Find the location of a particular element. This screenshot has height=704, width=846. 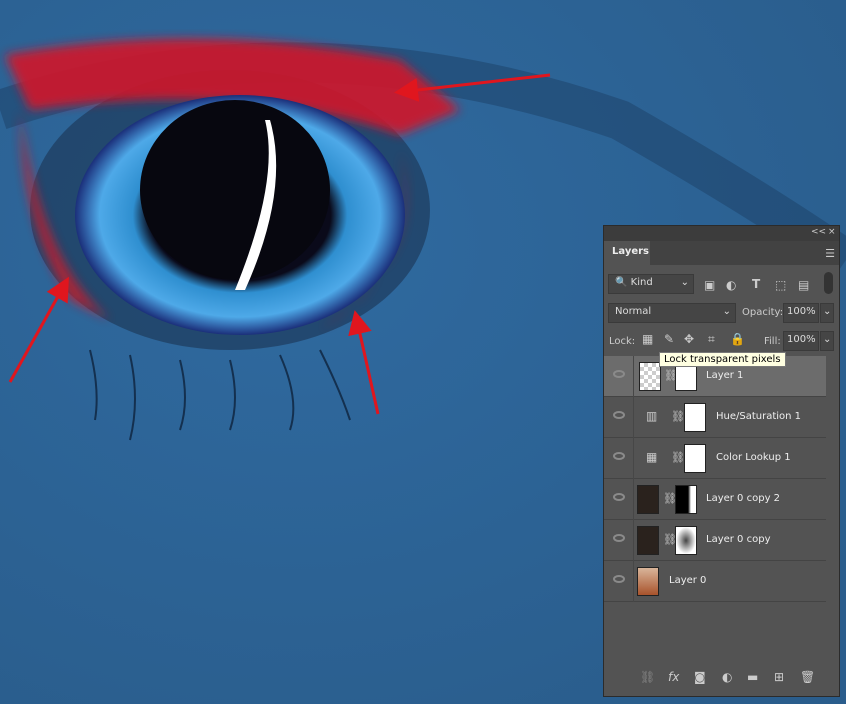

layer-name: Layer 1 is located at coordinates (724, 375).